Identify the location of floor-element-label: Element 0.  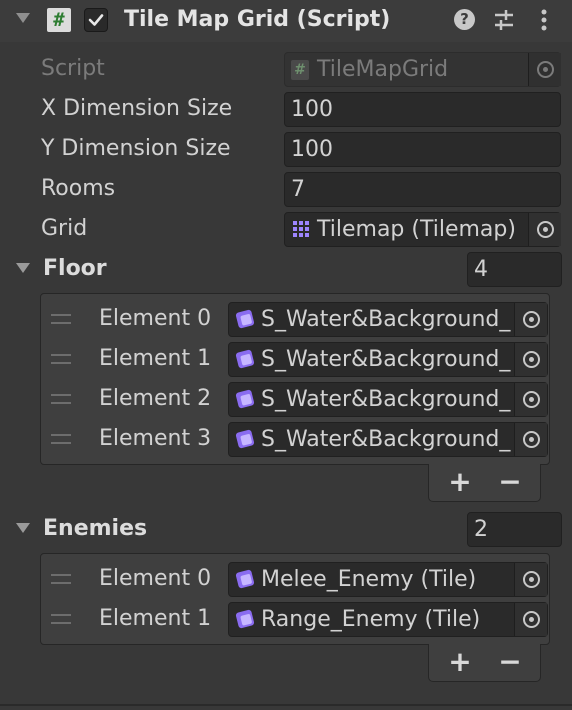
(155, 318).